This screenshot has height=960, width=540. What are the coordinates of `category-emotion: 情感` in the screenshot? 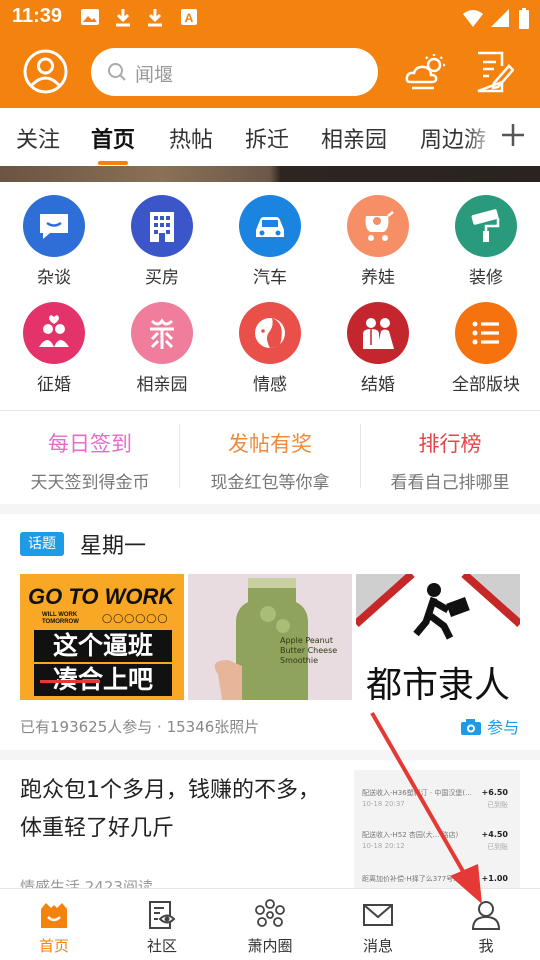 It's located at (270, 354).